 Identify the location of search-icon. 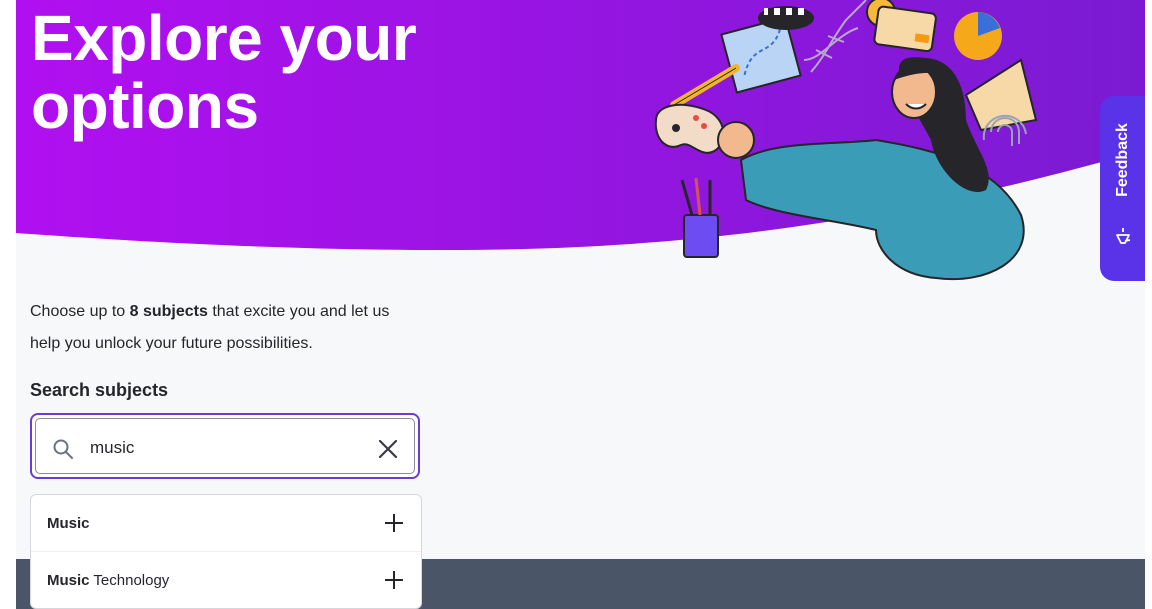
(63, 449).